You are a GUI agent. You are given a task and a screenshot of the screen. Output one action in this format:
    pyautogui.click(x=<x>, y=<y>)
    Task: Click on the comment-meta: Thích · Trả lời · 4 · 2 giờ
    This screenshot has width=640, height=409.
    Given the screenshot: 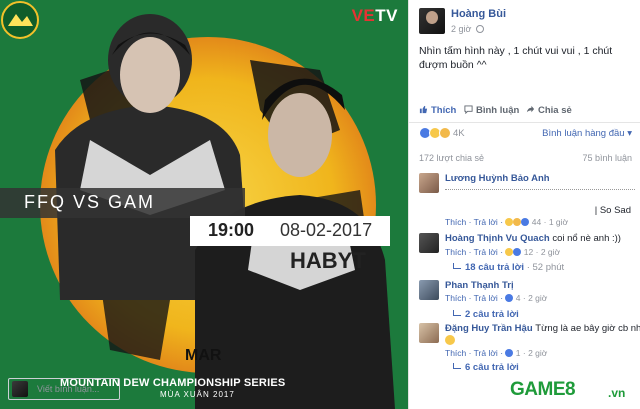 What is the action you would take?
    pyautogui.click(x=496, y=298)
    